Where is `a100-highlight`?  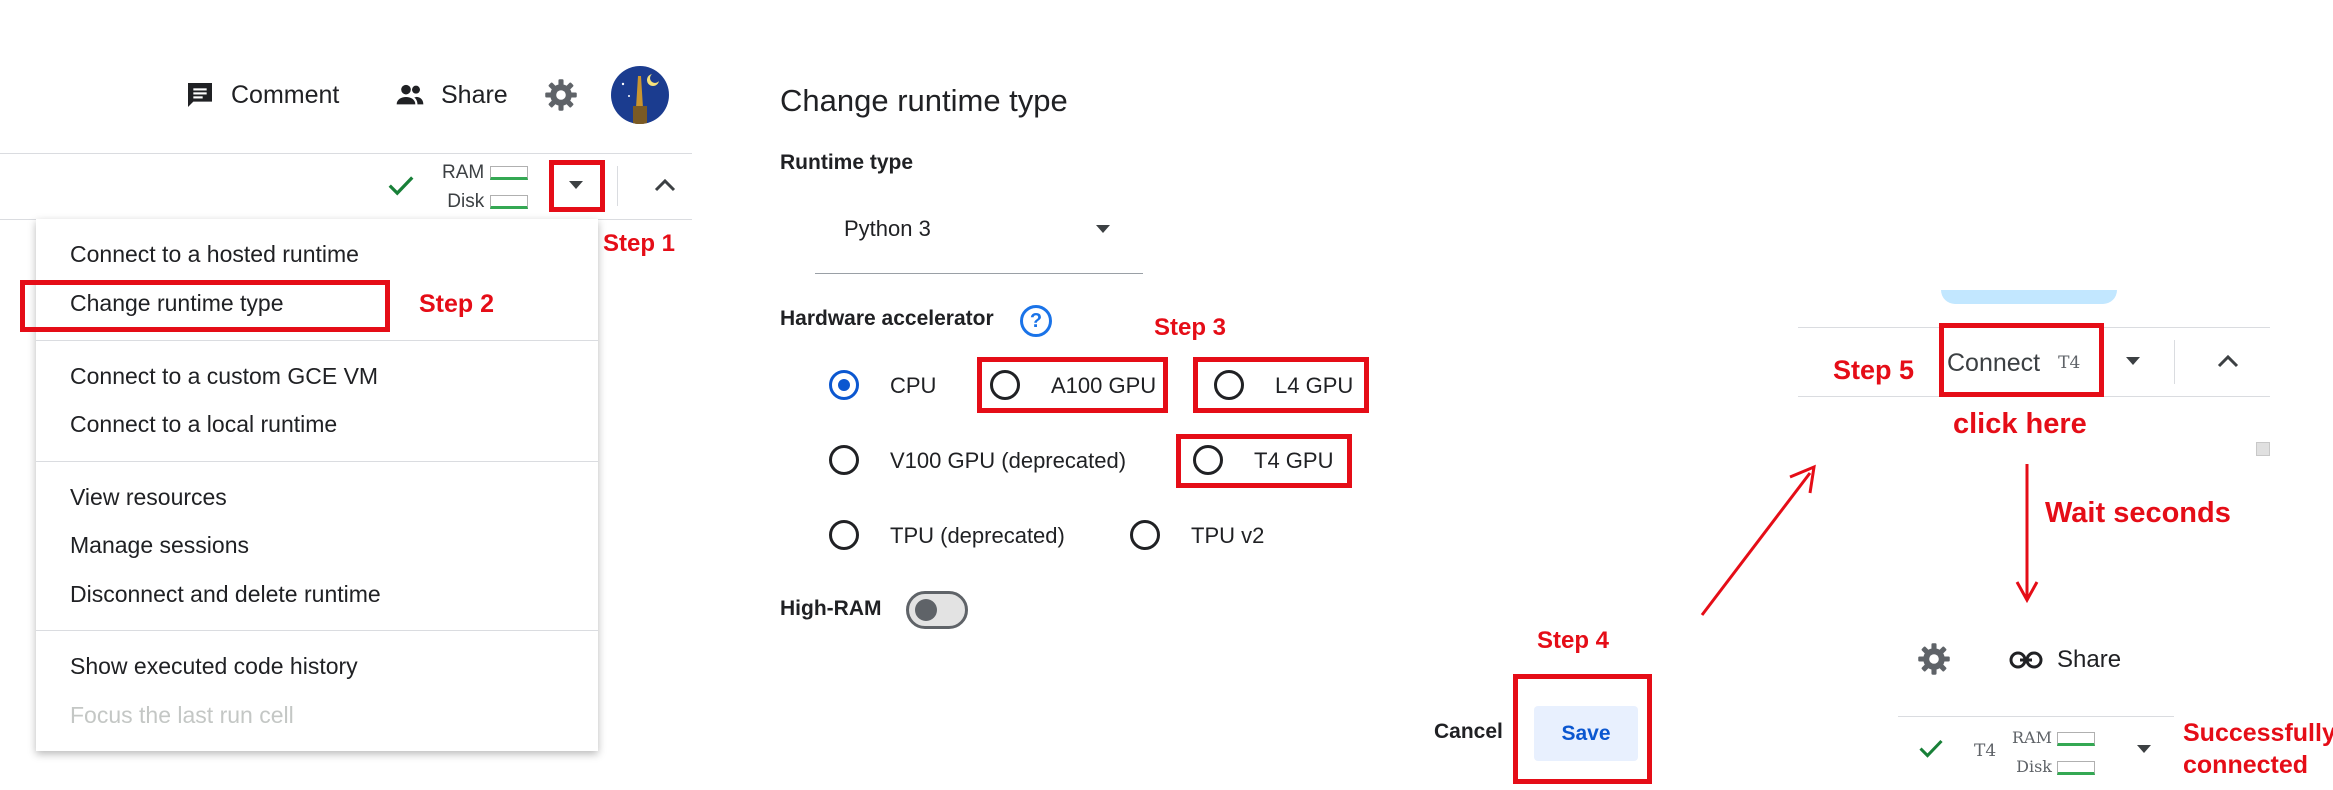
a100-highlight is located at coordinates (1072, 385).